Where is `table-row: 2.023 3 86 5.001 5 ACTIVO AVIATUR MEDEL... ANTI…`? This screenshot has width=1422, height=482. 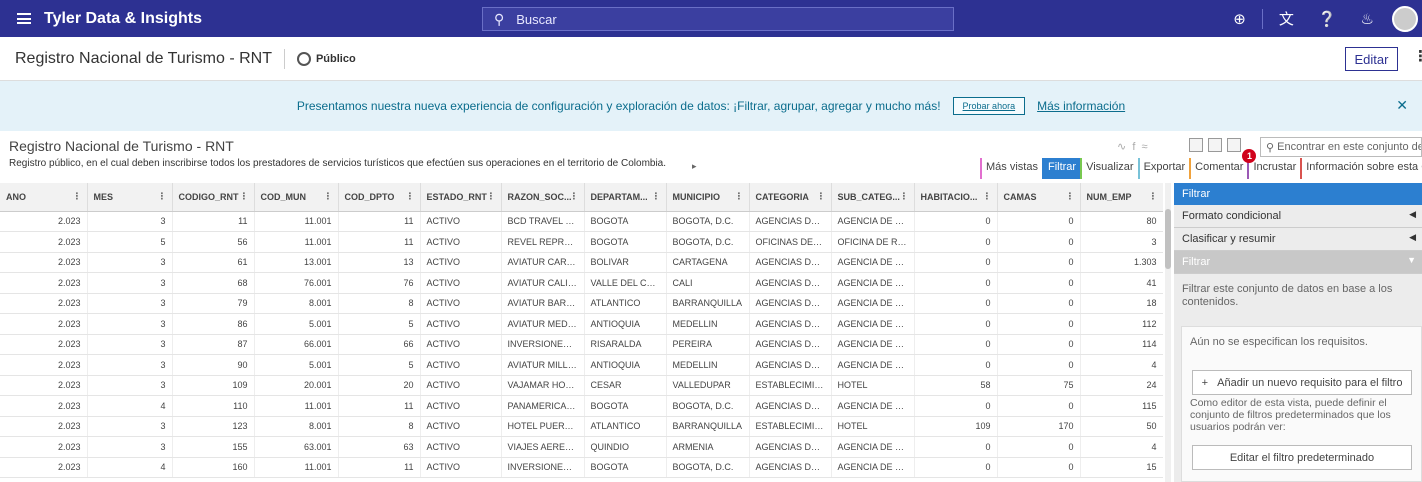 table-row: 2.023 3 86 5.001 5 ACTIVO AVIATUR MEDEL... ANTI… is located at coordinates (581, 324).